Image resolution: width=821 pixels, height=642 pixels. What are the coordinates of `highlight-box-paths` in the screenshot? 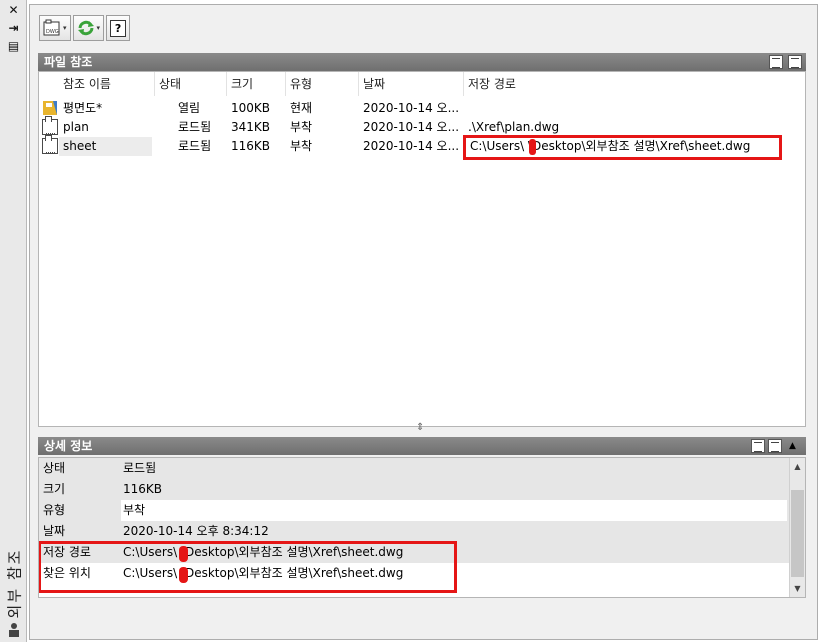 It's located at (248, 567).